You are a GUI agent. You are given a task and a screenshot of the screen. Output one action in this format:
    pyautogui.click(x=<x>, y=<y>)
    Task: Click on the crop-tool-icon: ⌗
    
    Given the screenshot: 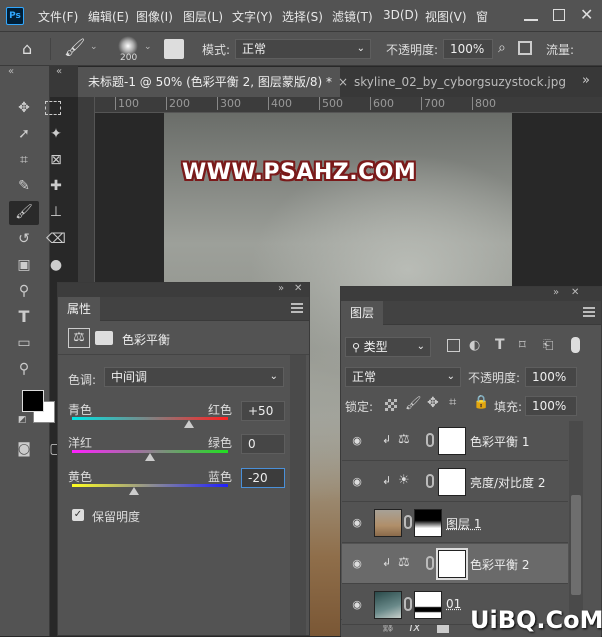 What is the action you would take?
    pyautogui.click(x=24, y=160)
    